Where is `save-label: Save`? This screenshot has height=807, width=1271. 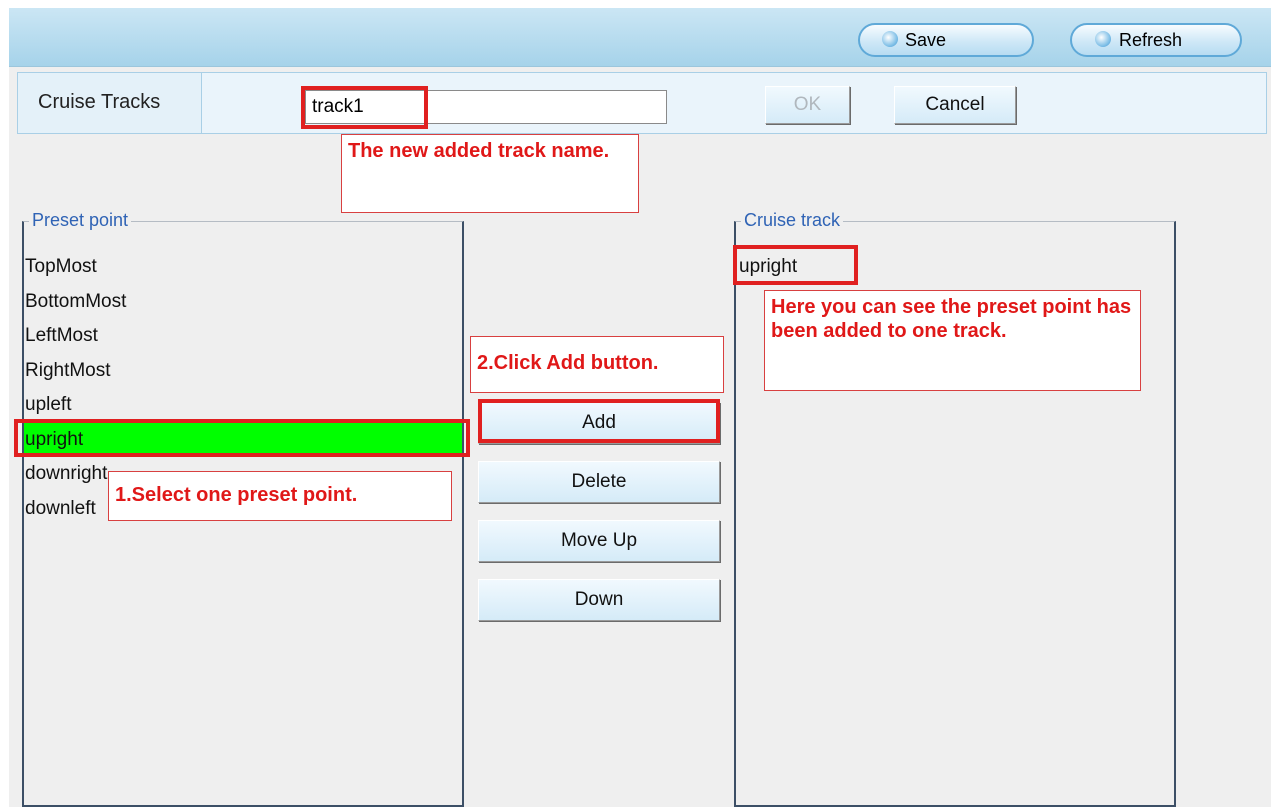
save-label: Save is located at coordinates (926, 40).